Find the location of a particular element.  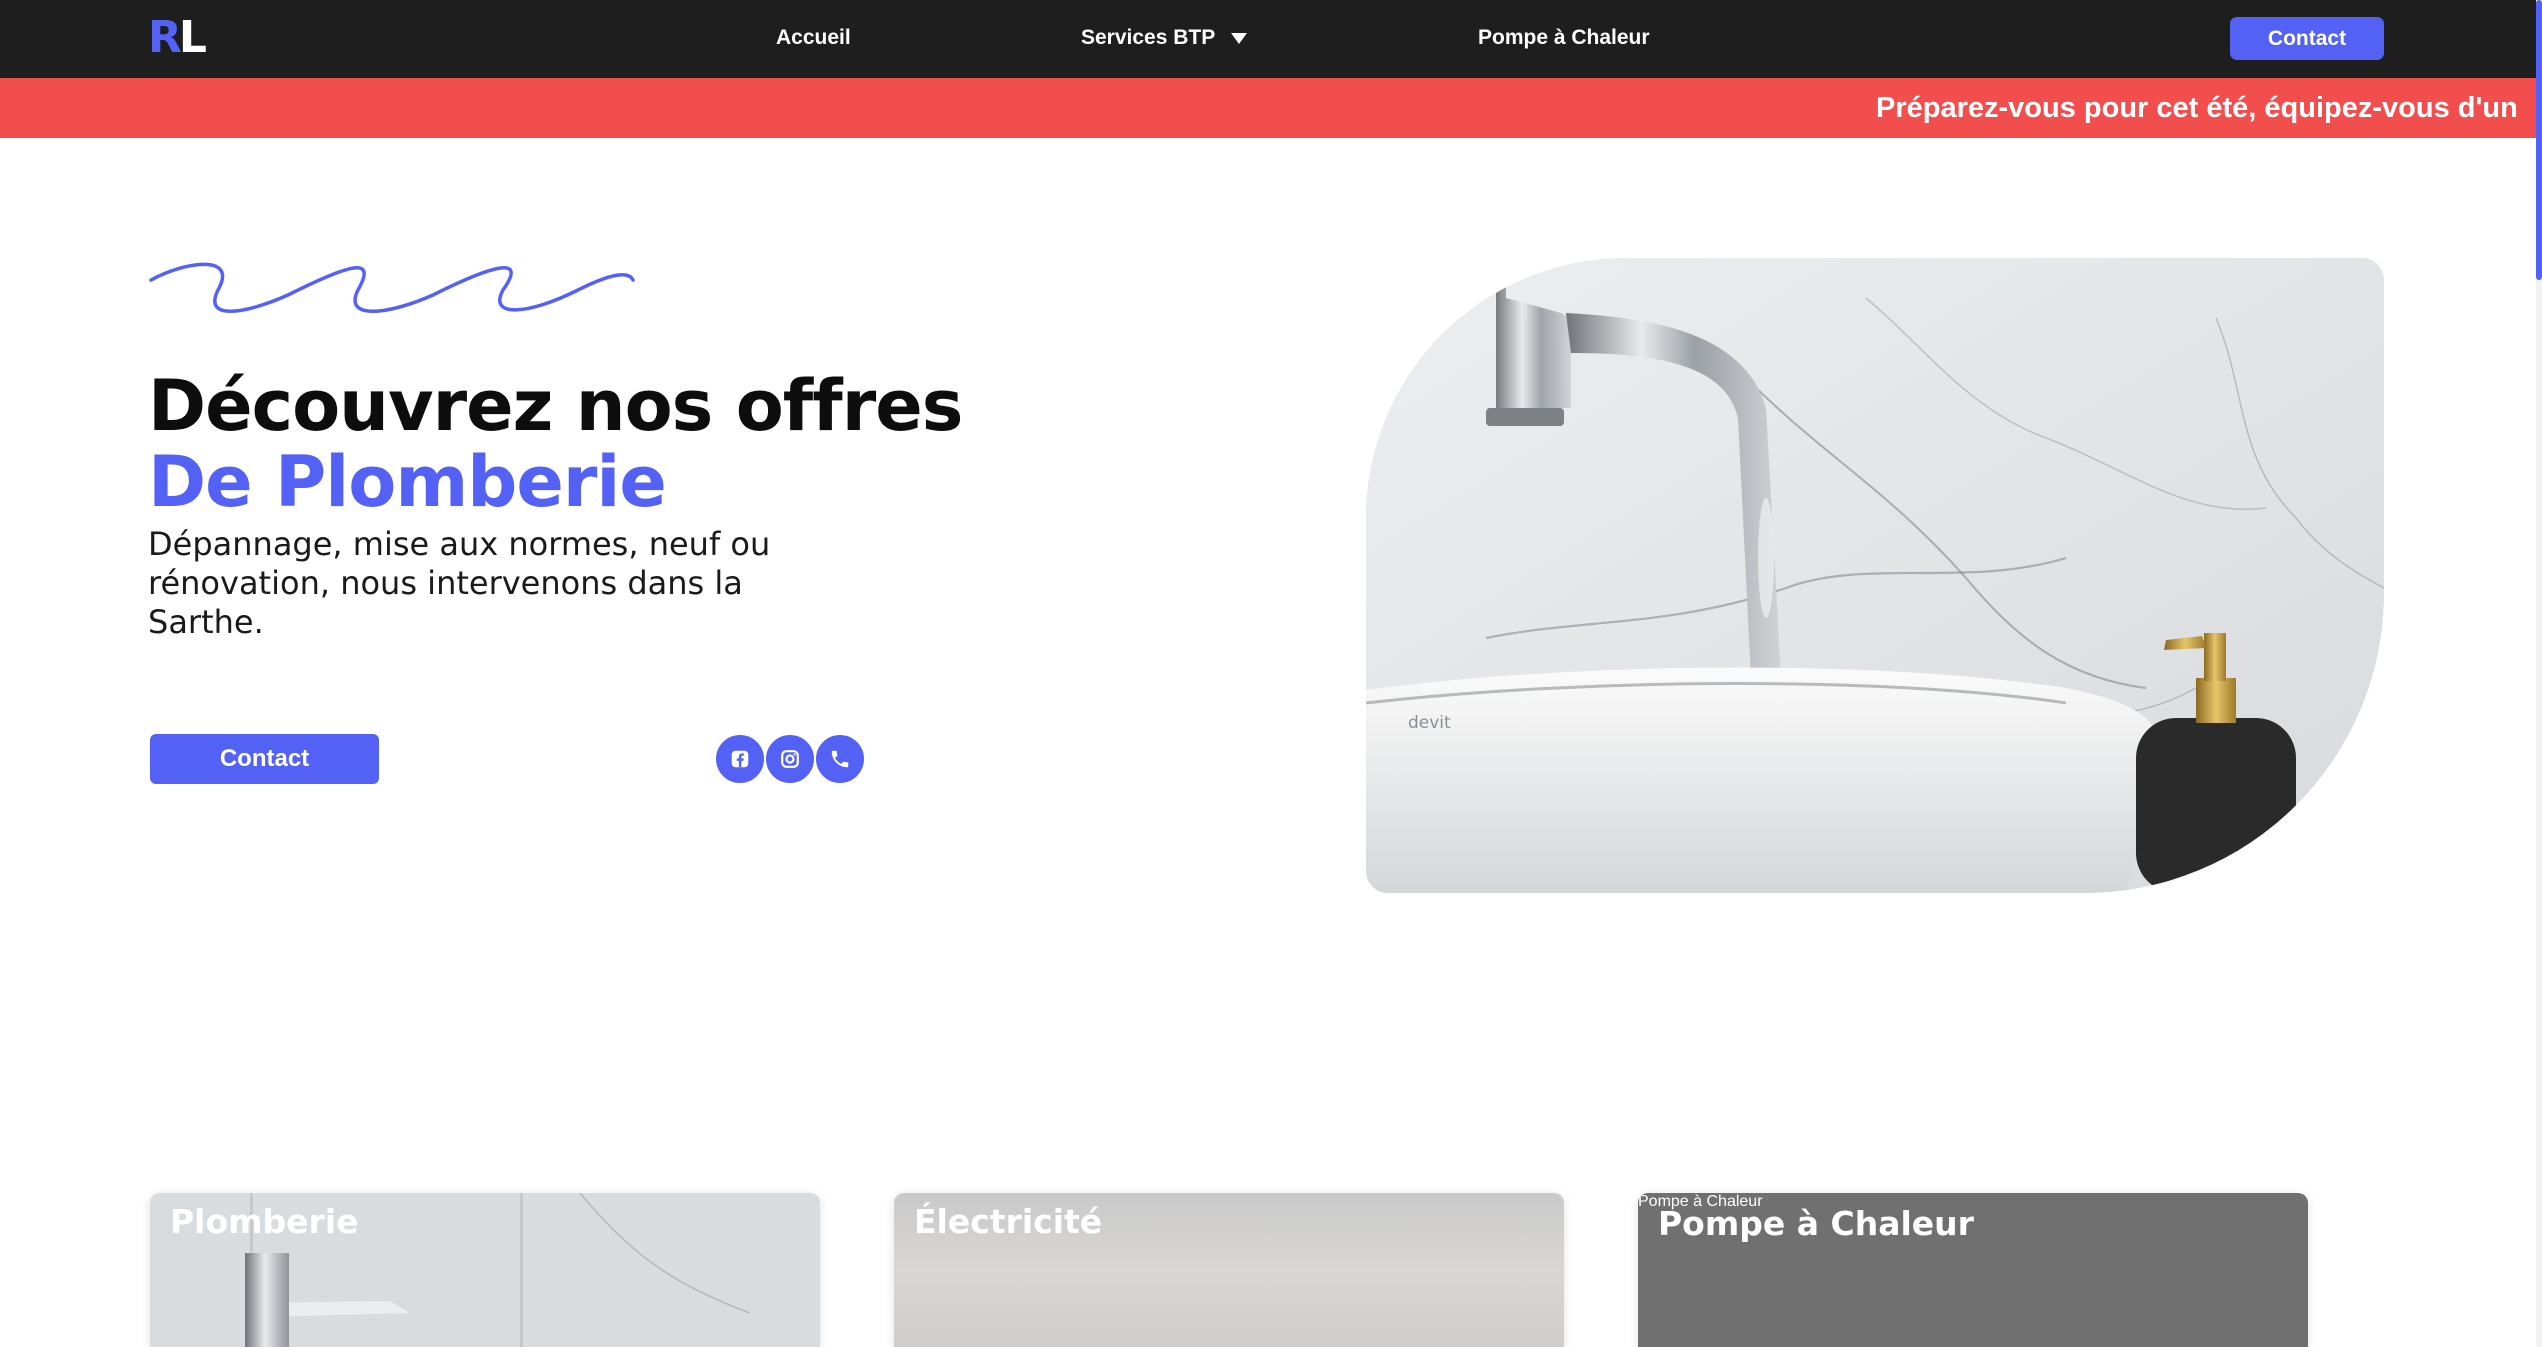

card-title-pompe-a-chaleur: Pompe à Chaleur is located at coordinates (1816, 1223).